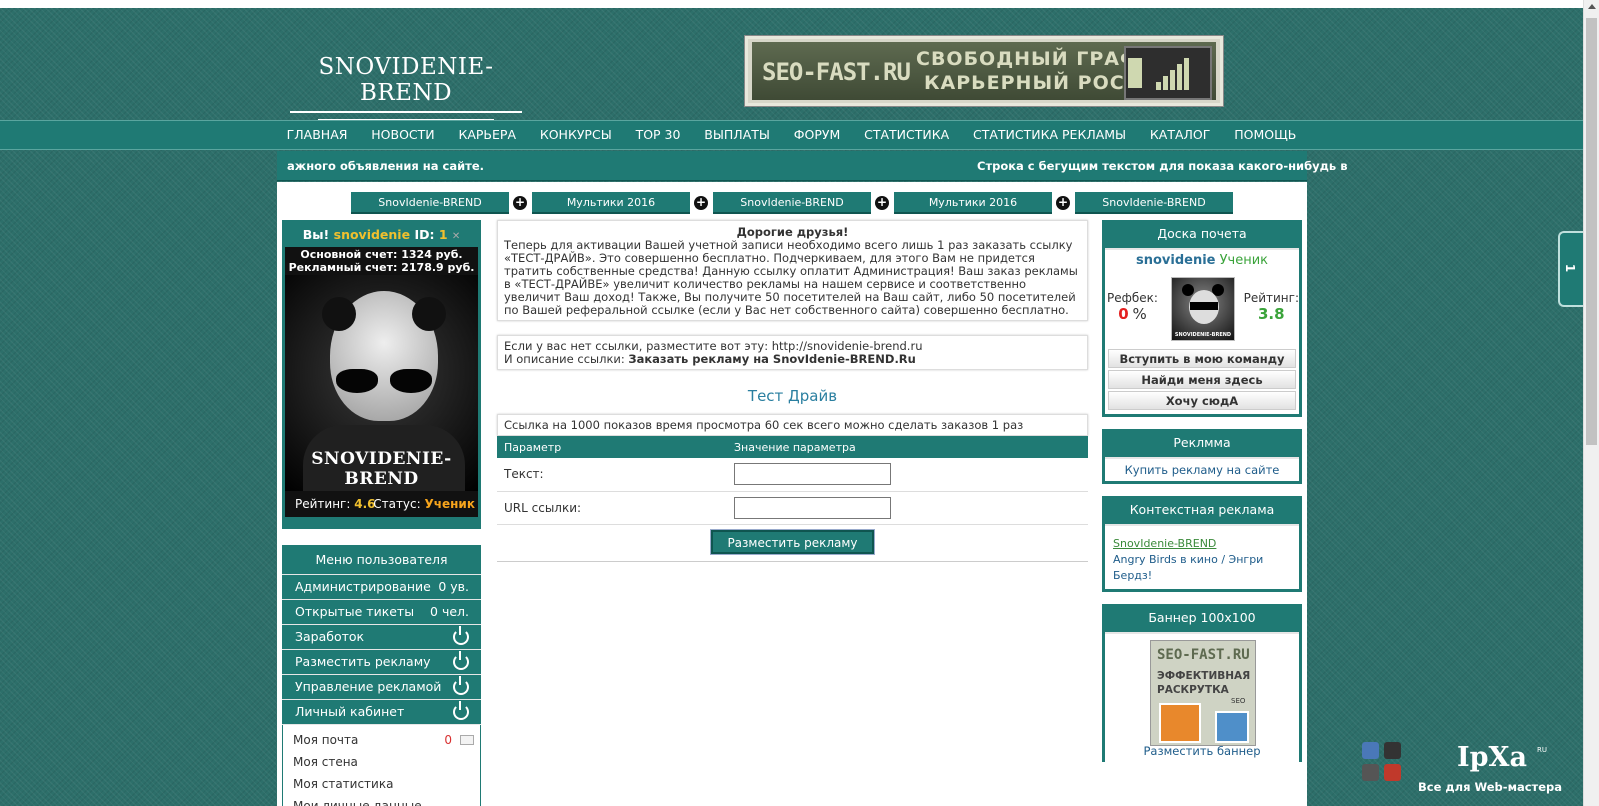 This screenshot has height=806, width=1599. What do you see at coordinates (1132, 307) in the screenshot?
I see `refback: Рефбек: 0 %` at bounding box center [1132, 307].